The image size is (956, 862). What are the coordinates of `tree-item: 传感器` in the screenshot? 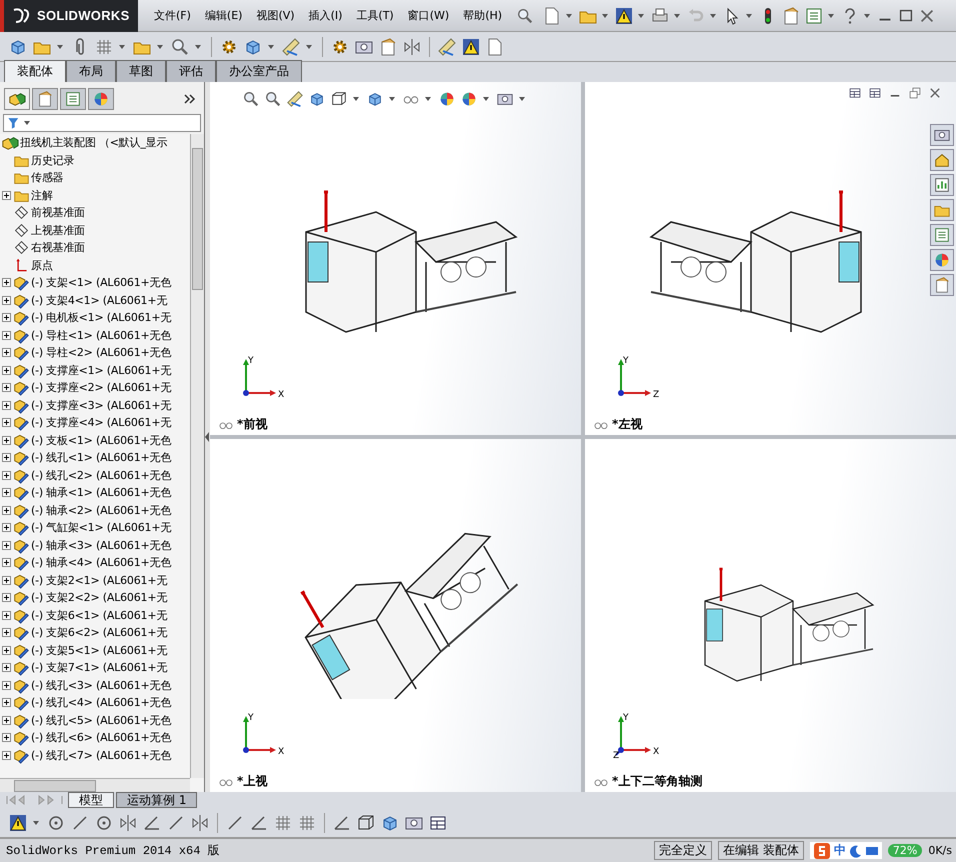 It's located at (47, 178).